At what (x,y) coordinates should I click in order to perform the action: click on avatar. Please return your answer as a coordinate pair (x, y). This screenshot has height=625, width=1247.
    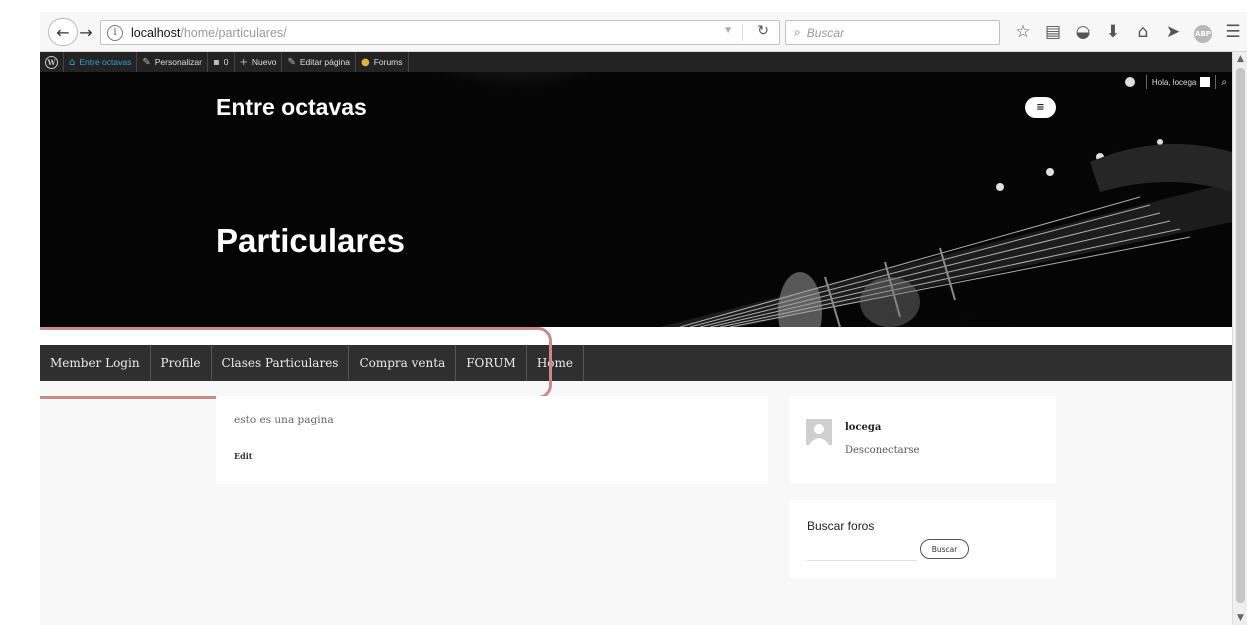
    Looking at the image, I should click on (819, 432).